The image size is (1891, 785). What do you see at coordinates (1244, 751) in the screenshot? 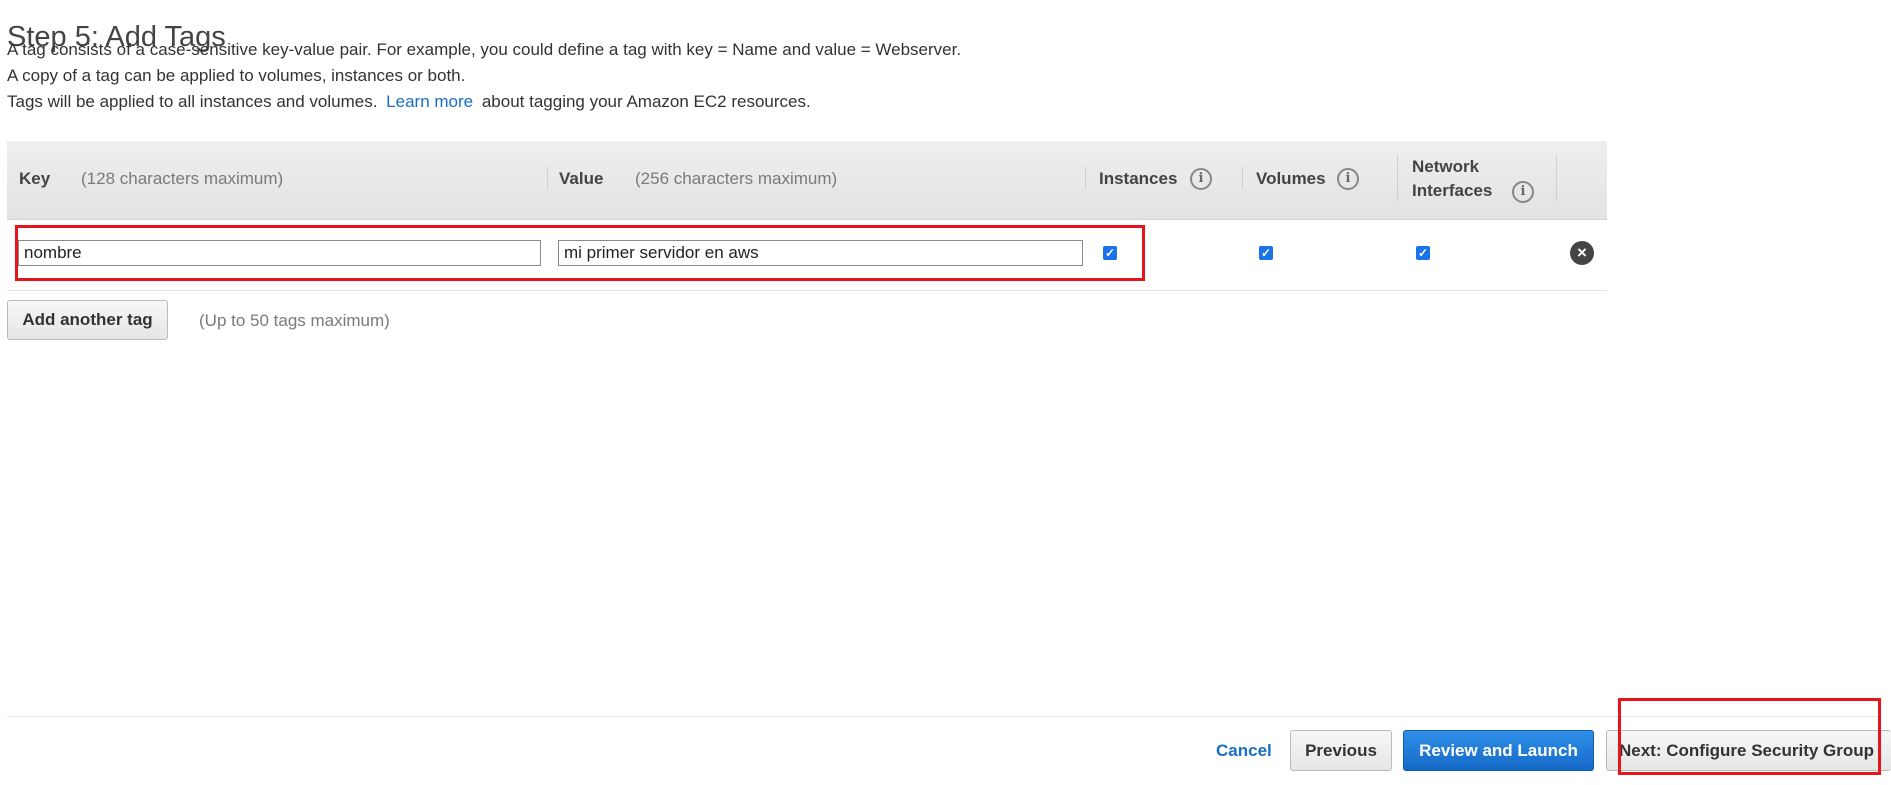
I see `cancel-link: Cancel` at bounding box center [1244, 751].